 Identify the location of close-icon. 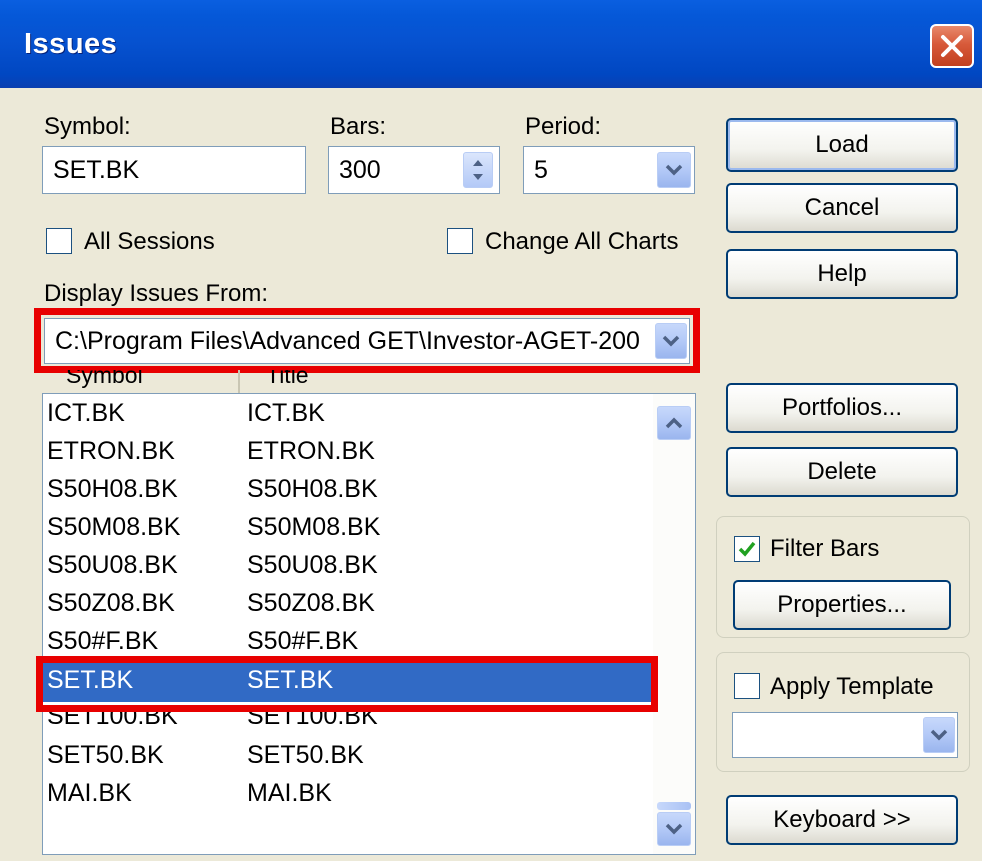
(952, 46).